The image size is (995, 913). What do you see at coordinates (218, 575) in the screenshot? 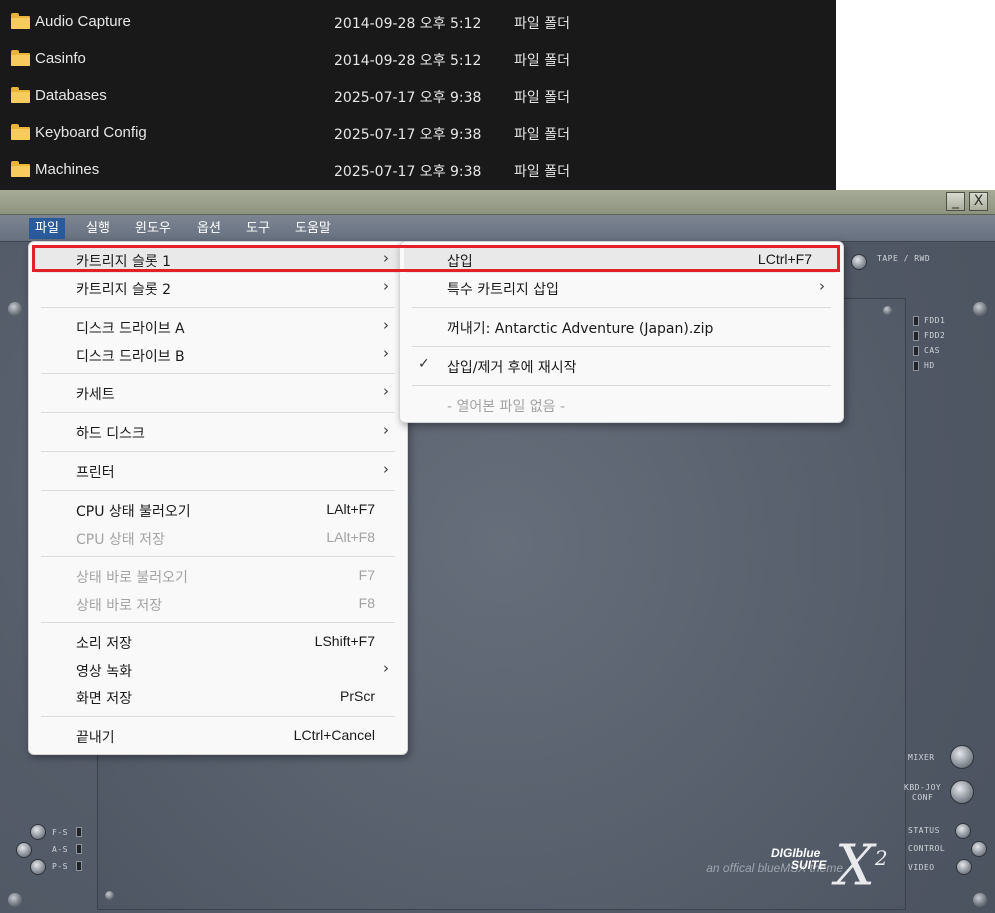
I see `menu-item-quick-load-state: 상태 바로 불러오기 F7` at bounding box center [218, 575].